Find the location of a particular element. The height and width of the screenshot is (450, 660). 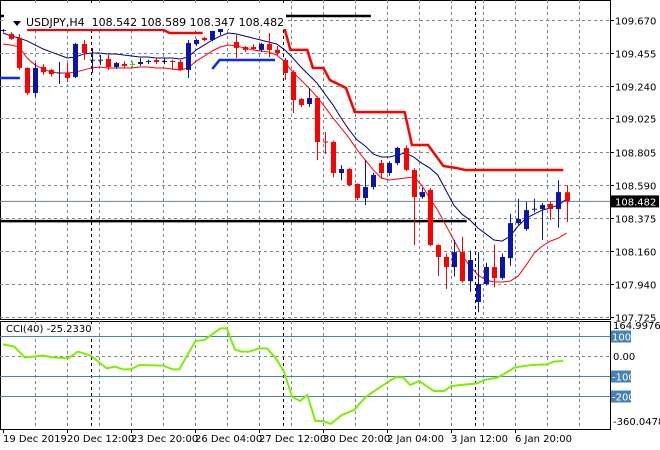

time-axis-label: 20 Dec 12:00 is located at coordinates (100, 439).